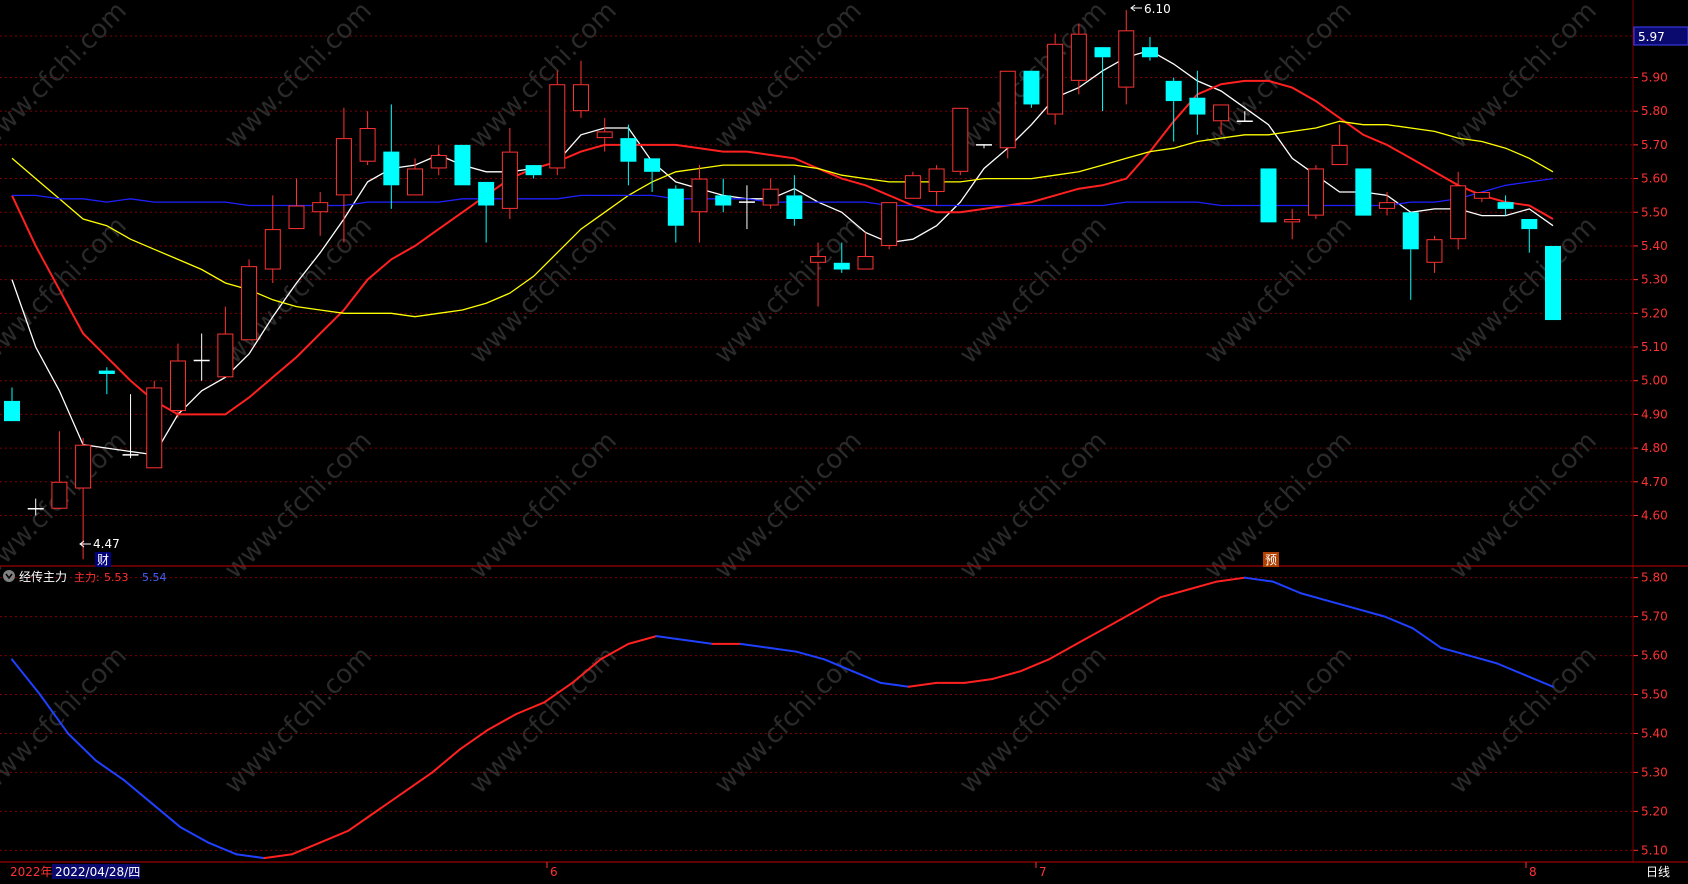 This screenshot has width=1688, height=884. Describe the element at coordinates (1654, 656) in the screenshot. I see `indicator-axis-label: 5.60` at that location.